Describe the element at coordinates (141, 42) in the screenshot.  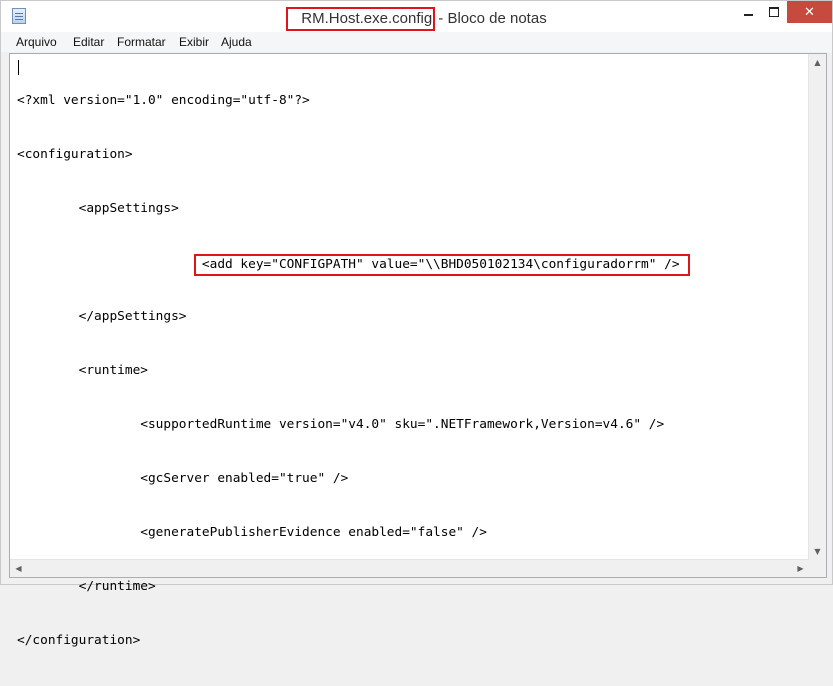
I see `menu-formatar: Formatar` at that location.